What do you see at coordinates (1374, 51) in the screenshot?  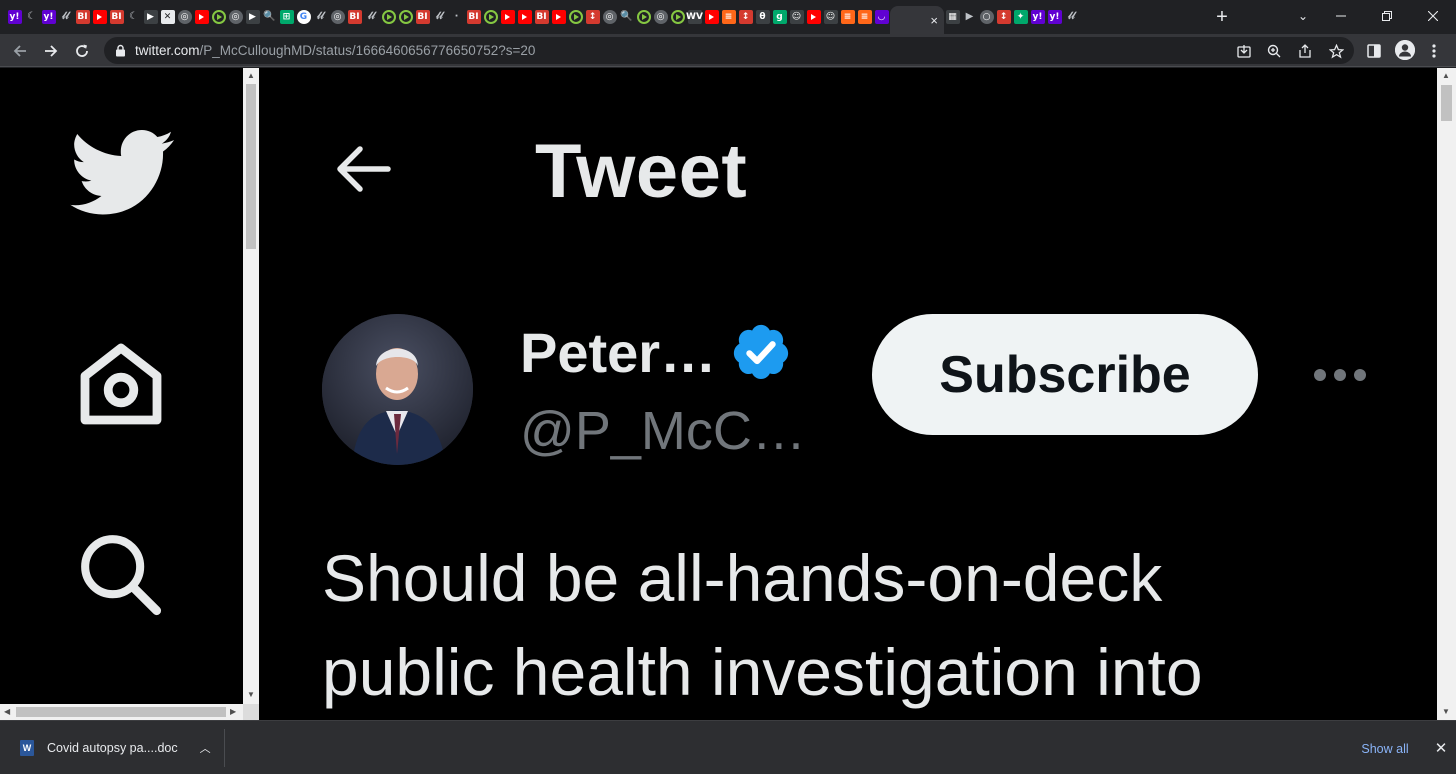 I see `side-panel-icon` at bounding box center [1374, 51].